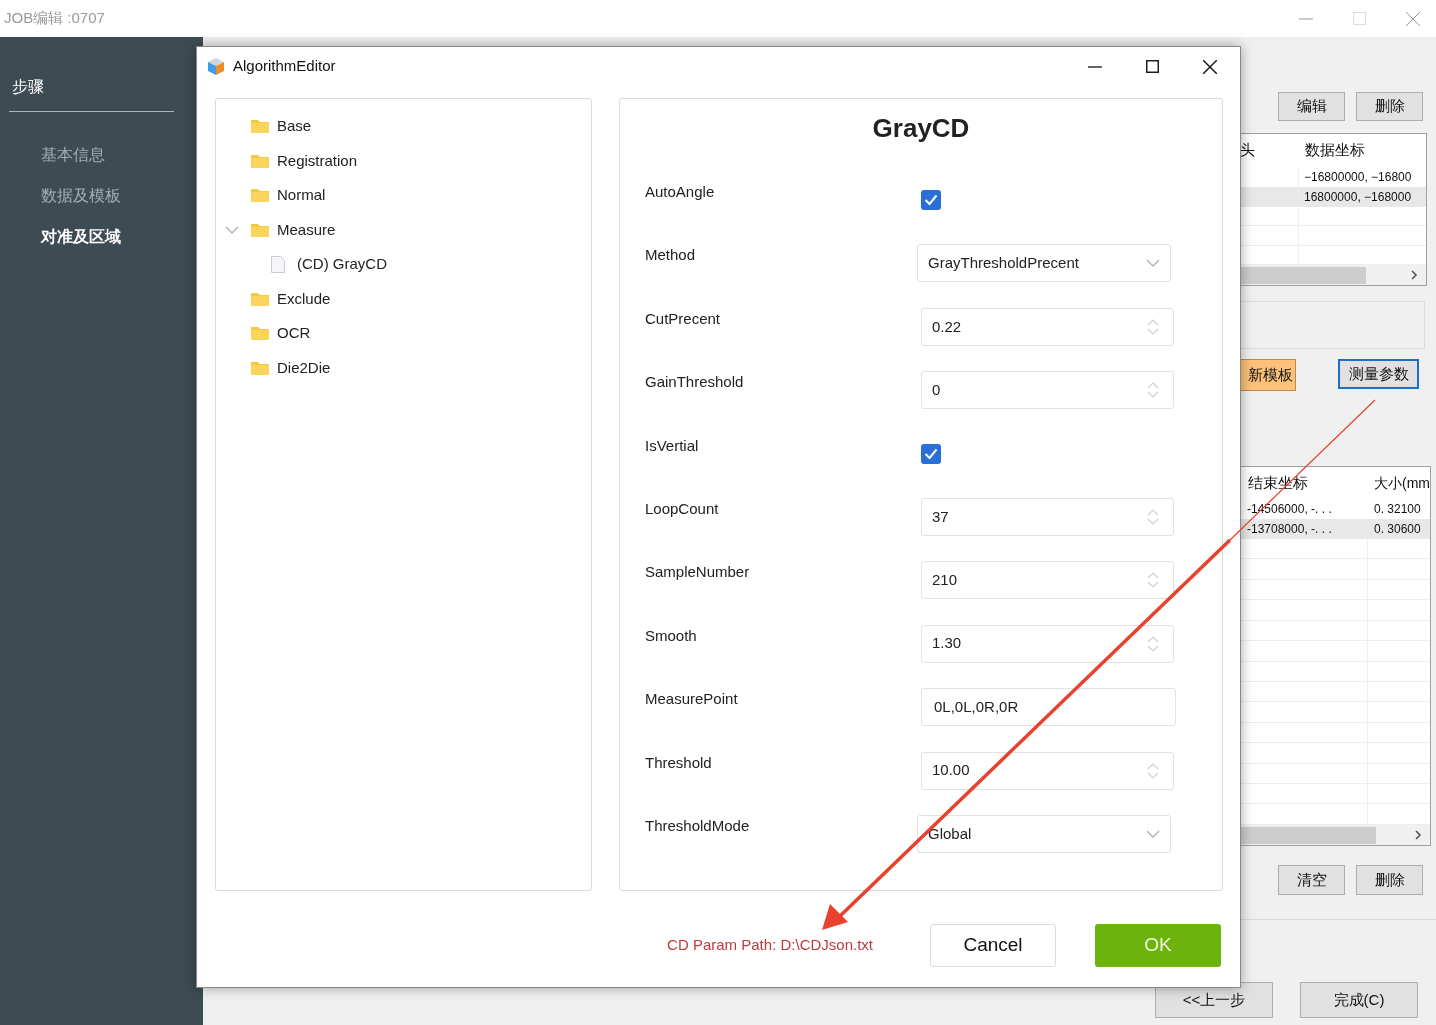 This screenshot has height=1025, width=1436. What do you see at coordinates (695, 382) in the screenshot?
I see `param-label: GainThreshold` at bounding box center [695, 382].